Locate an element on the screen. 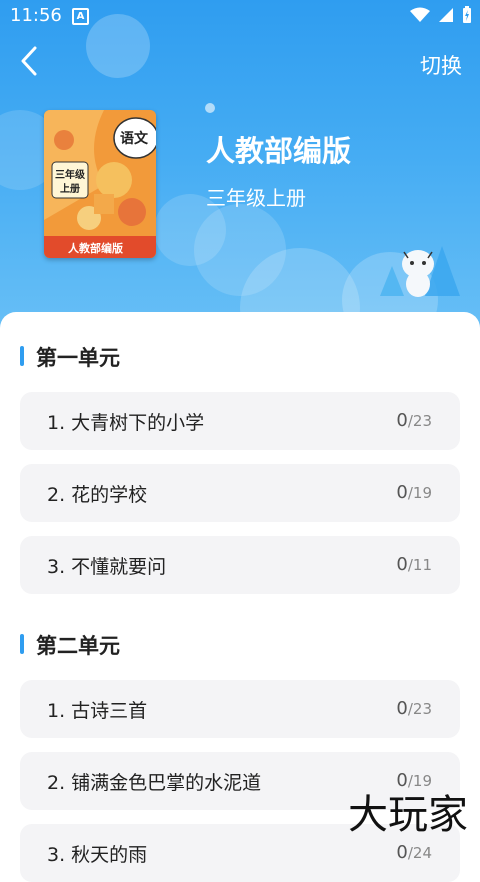 The height and width of the screenshot is (882, 480). book-title: 人教部编版 is located at coordinates (279, 151).